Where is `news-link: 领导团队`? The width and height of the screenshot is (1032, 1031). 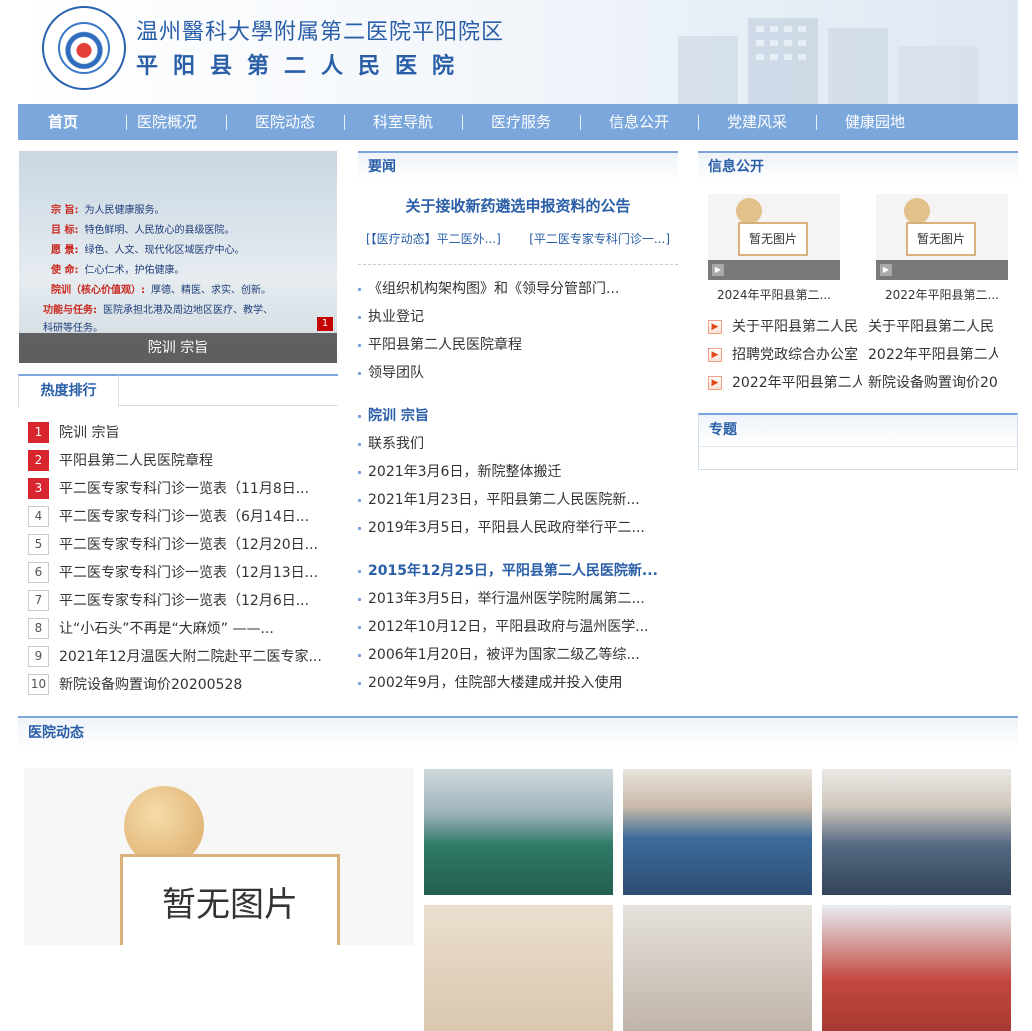
news-link: 领导团队 is located at coordinates (518, 373).